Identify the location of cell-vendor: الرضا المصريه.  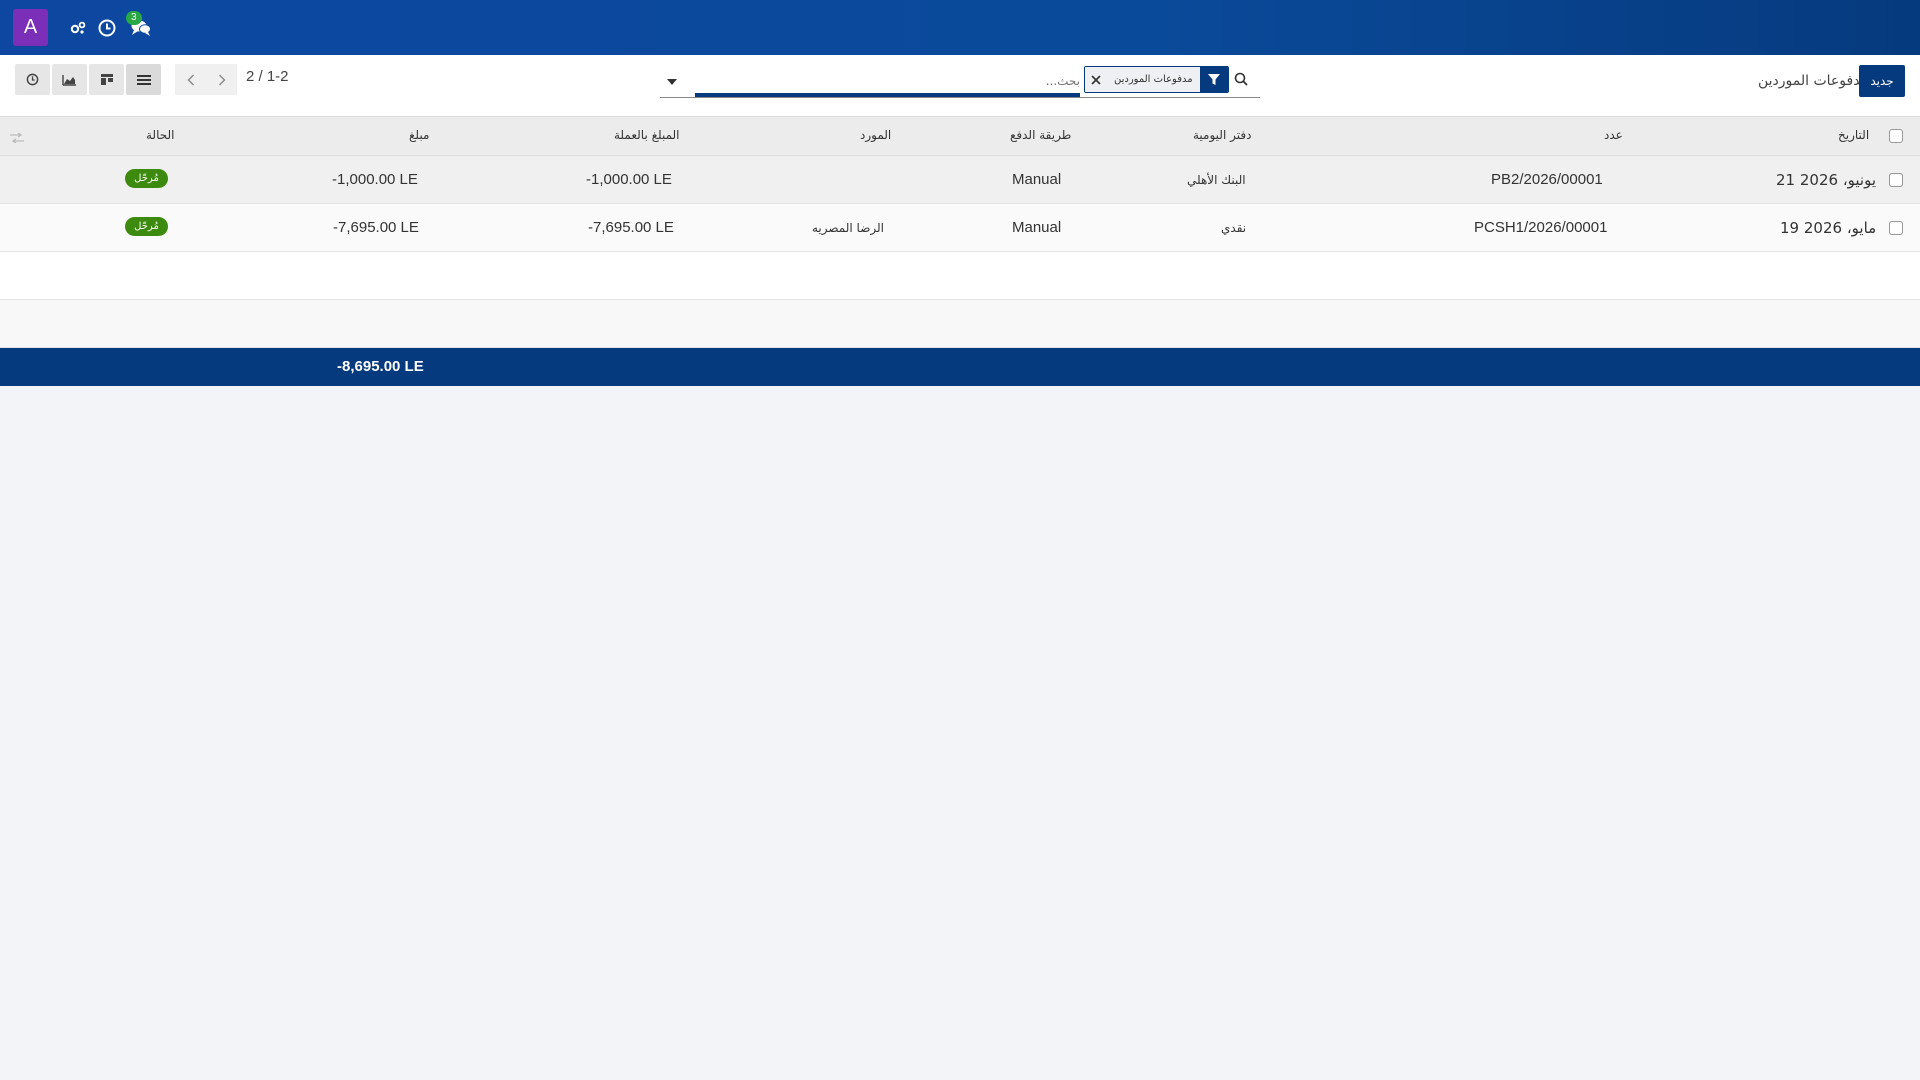
(848, 228).